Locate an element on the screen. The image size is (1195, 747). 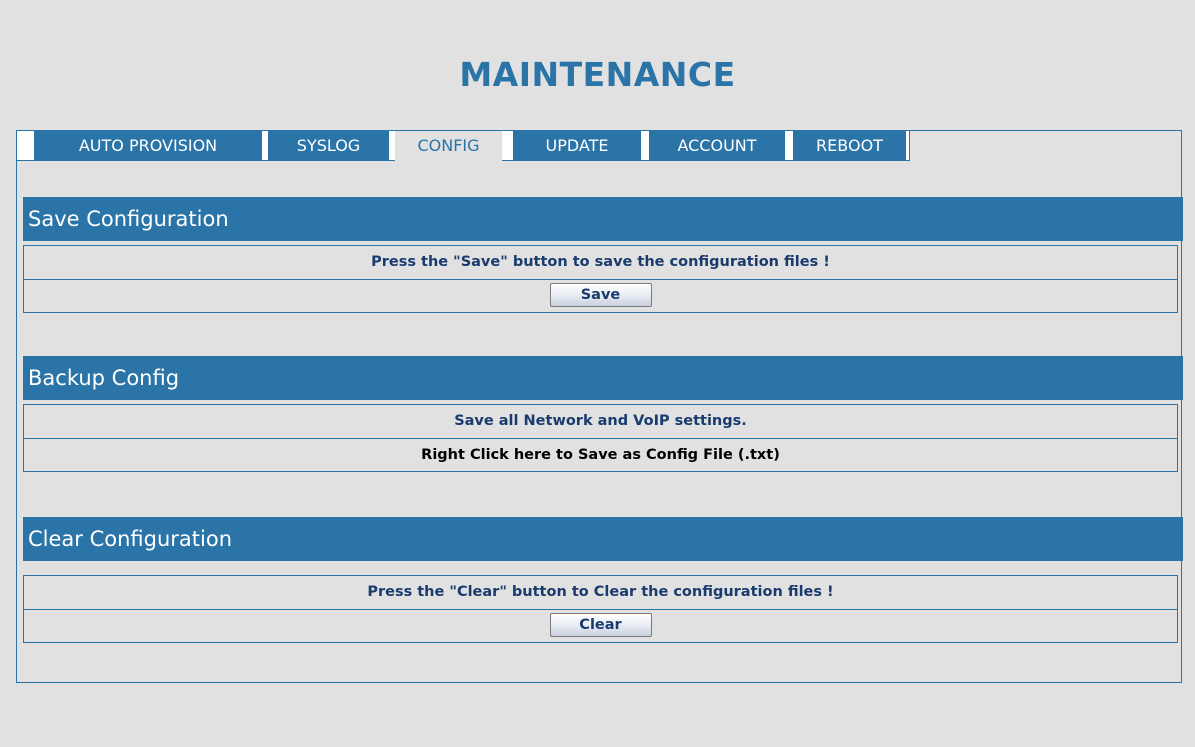
tab-auto-provision: AUTO PROVISION is located at coordinates (148, 145).